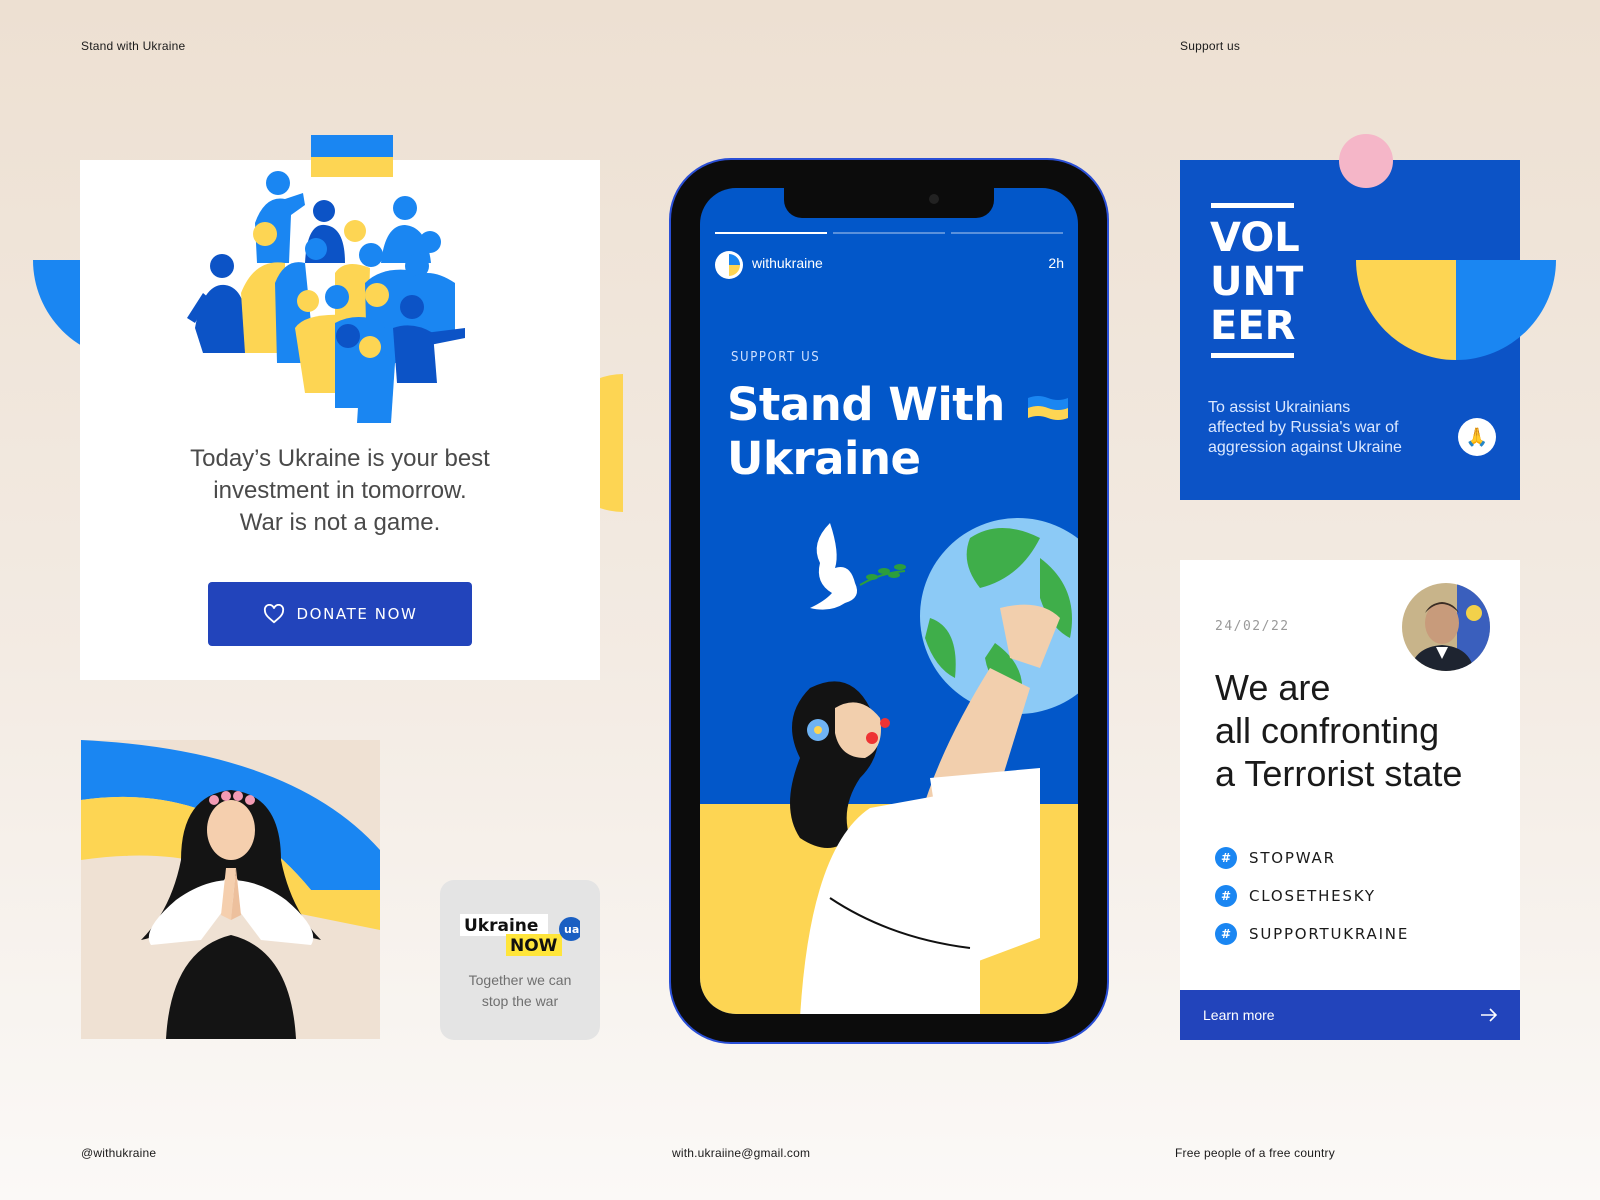  Describe the element at coordinates (1489, 1015) in the screenshot. I see `arrow-right-icon` at that location.